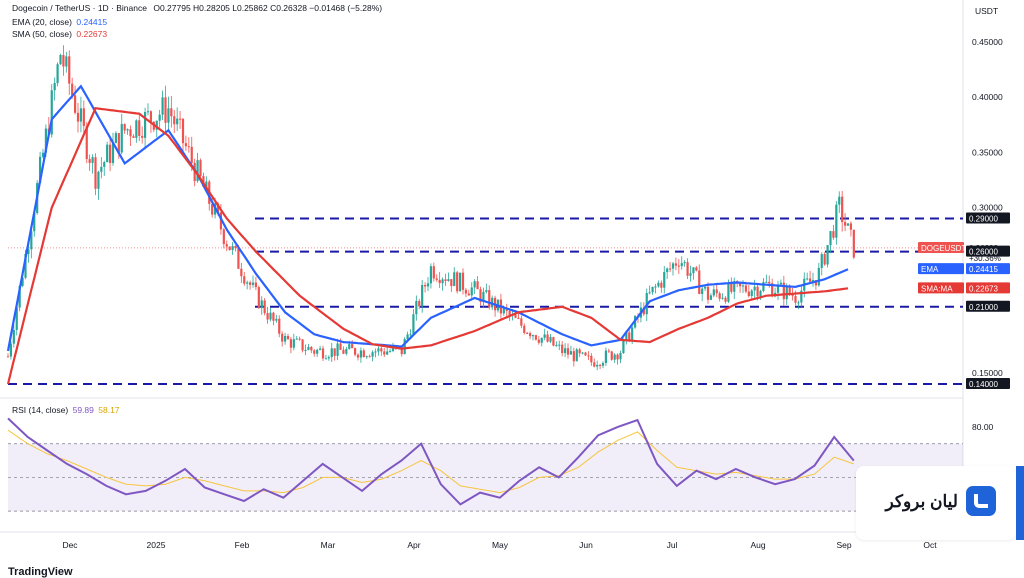  Describe the element at coordinates (70, 545) in the screenshot. I see `time-tick-label: Dec` at that location.